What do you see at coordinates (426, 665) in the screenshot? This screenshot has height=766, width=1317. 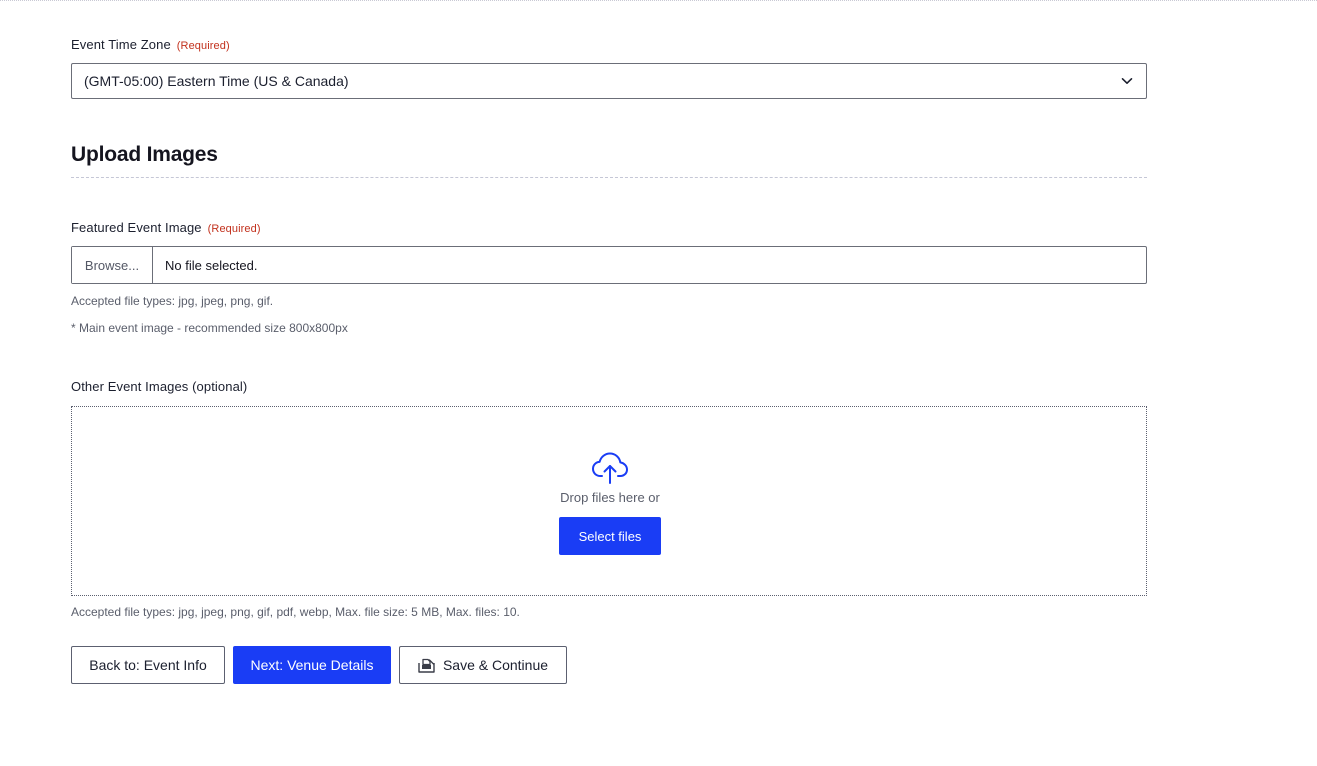 I see `save-continue-icon` at bounding box center [426, 665].